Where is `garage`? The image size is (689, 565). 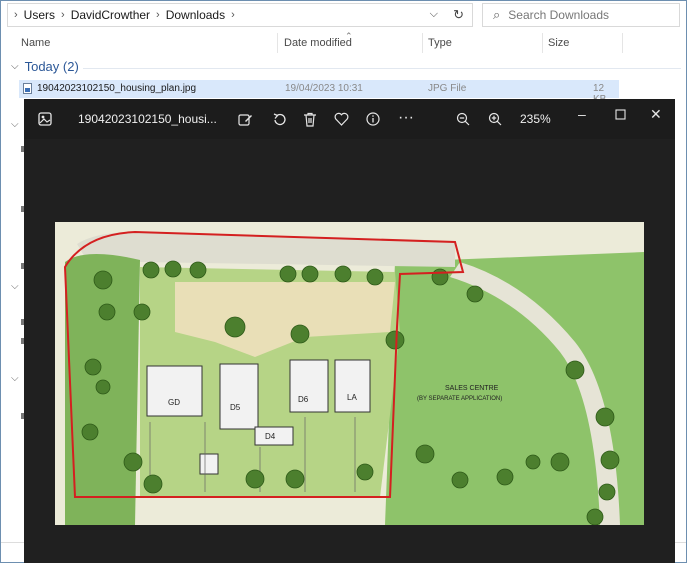 garage is located at coordinates (209, 464).